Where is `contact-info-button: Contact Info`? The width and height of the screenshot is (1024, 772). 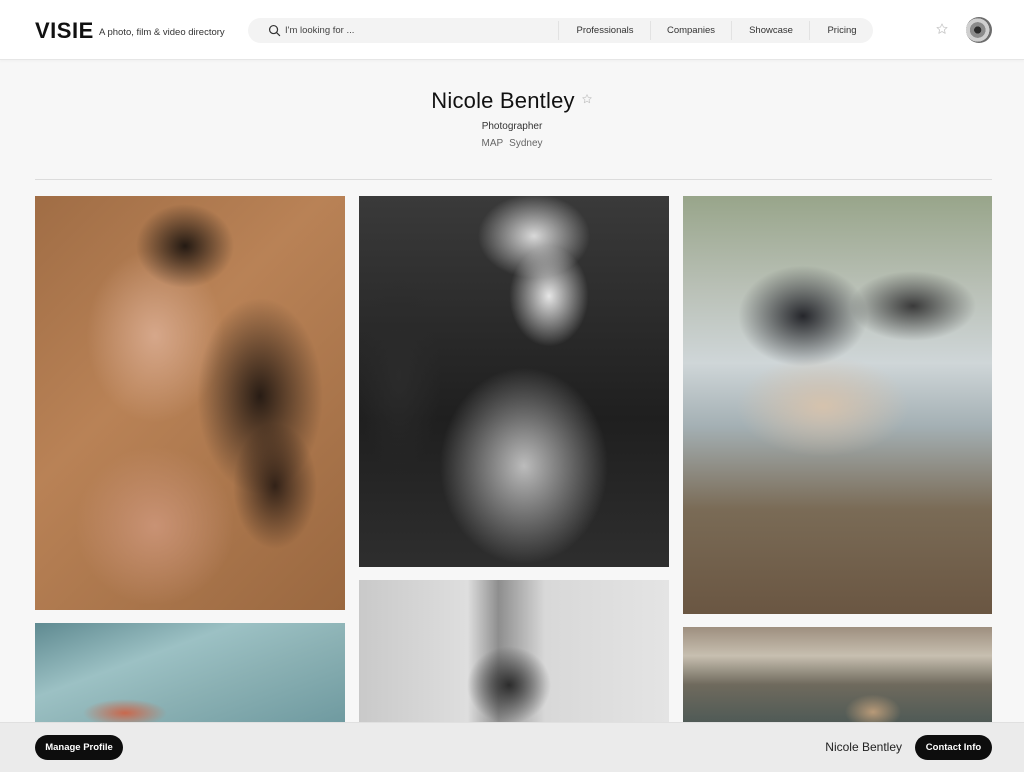
contact-info-button: Contact Info is located at coordinates (953, 747).